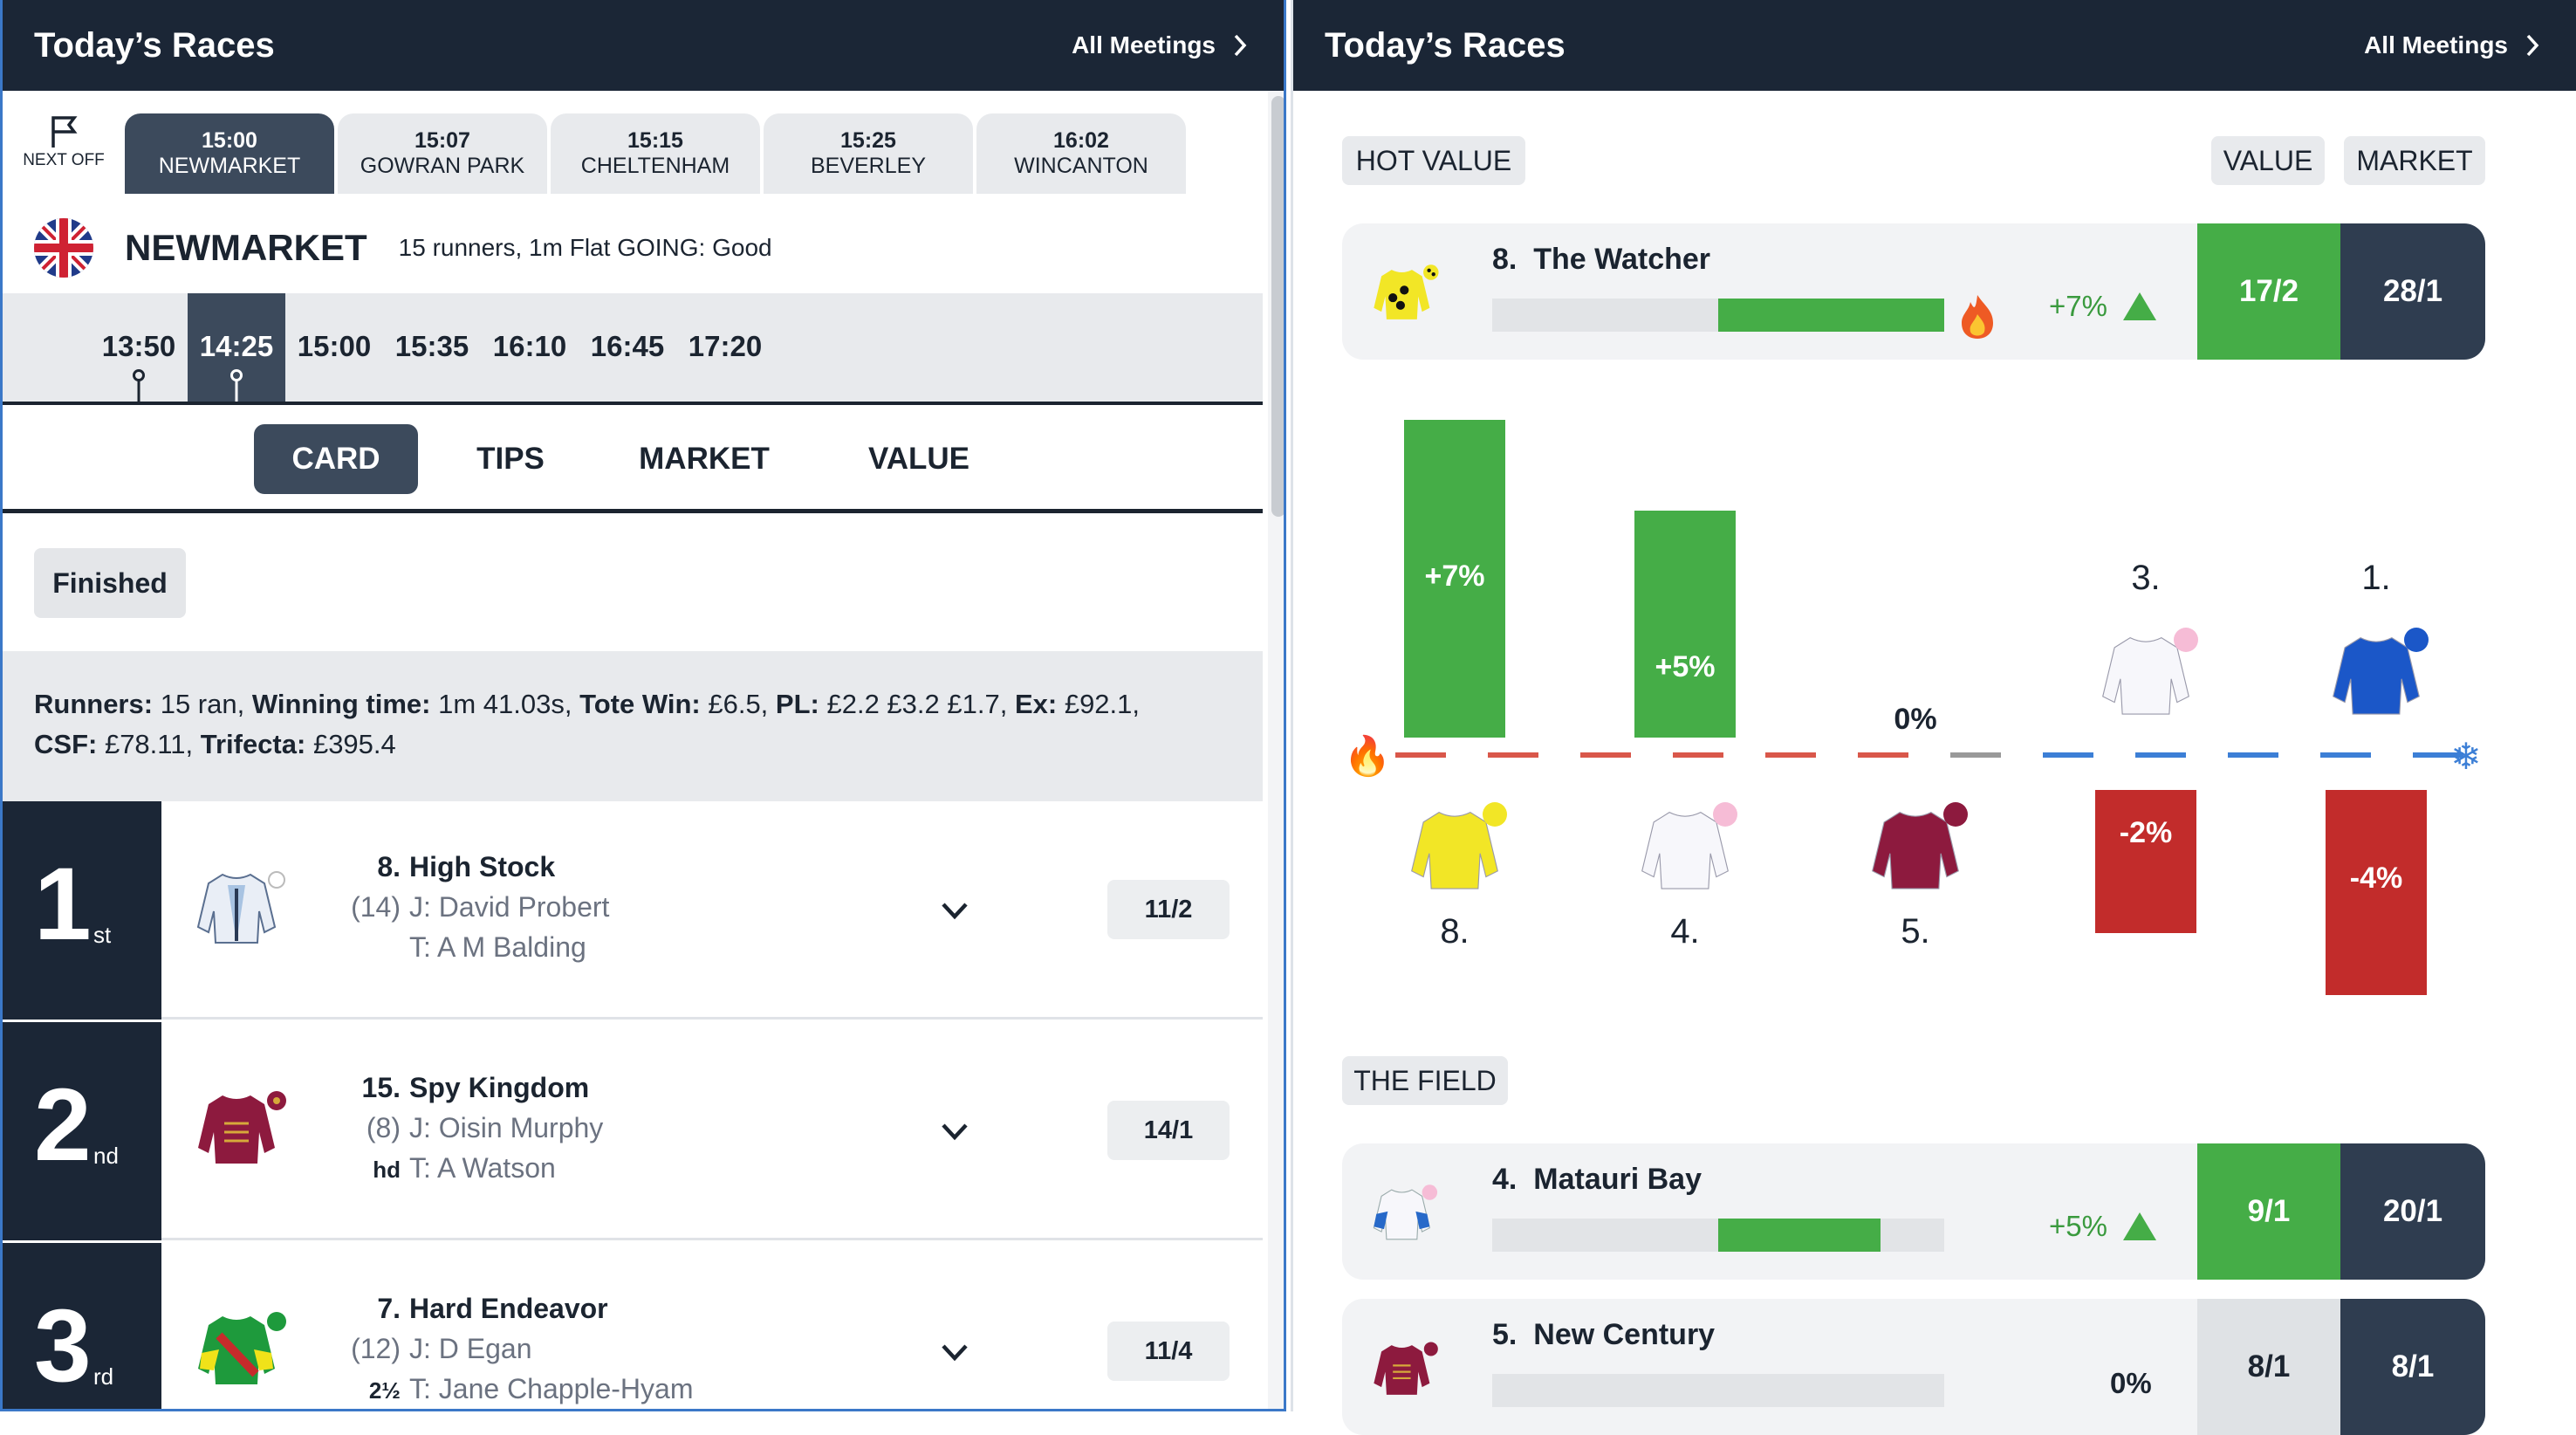 Image resolution: width=2576 pixels, height=1435 pixels. I want to click on runner-number-label: 8., so click(1455, 932).